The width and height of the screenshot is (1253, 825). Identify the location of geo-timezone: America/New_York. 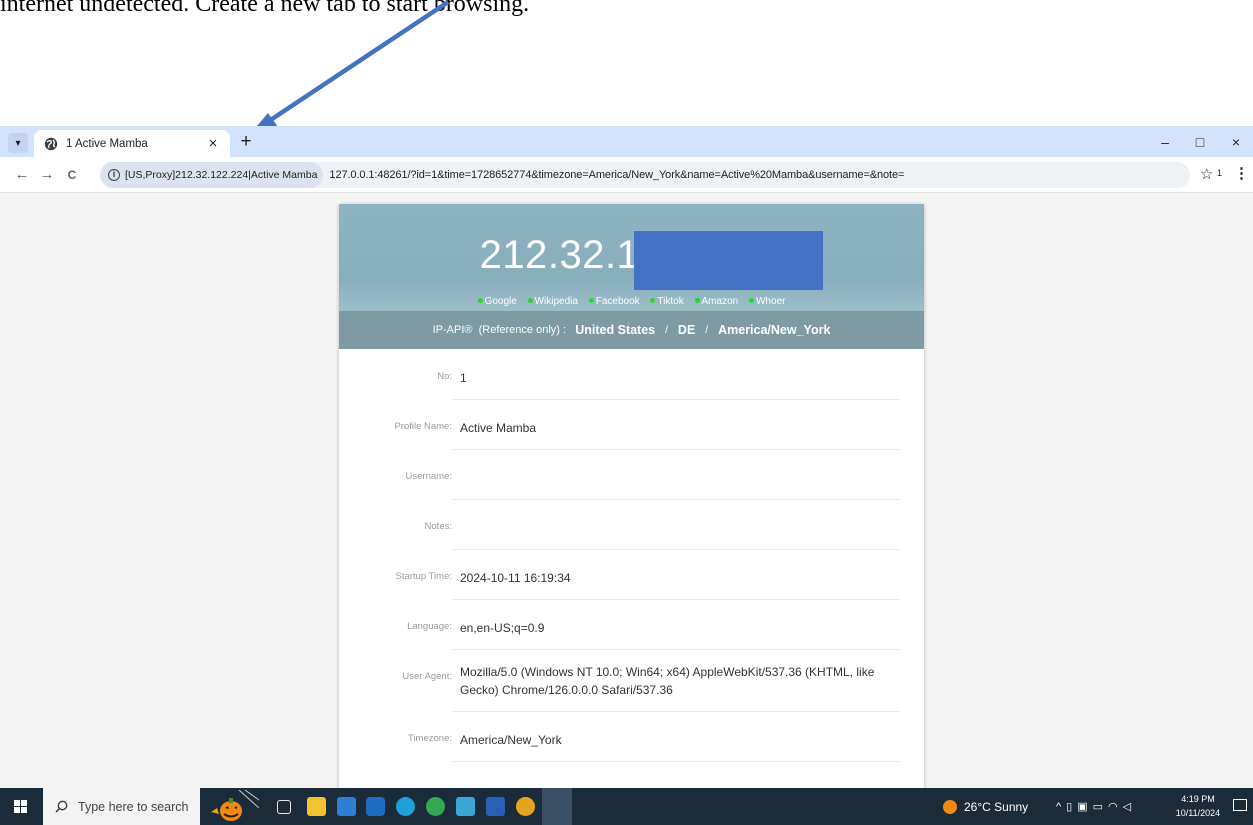
(774, 330).